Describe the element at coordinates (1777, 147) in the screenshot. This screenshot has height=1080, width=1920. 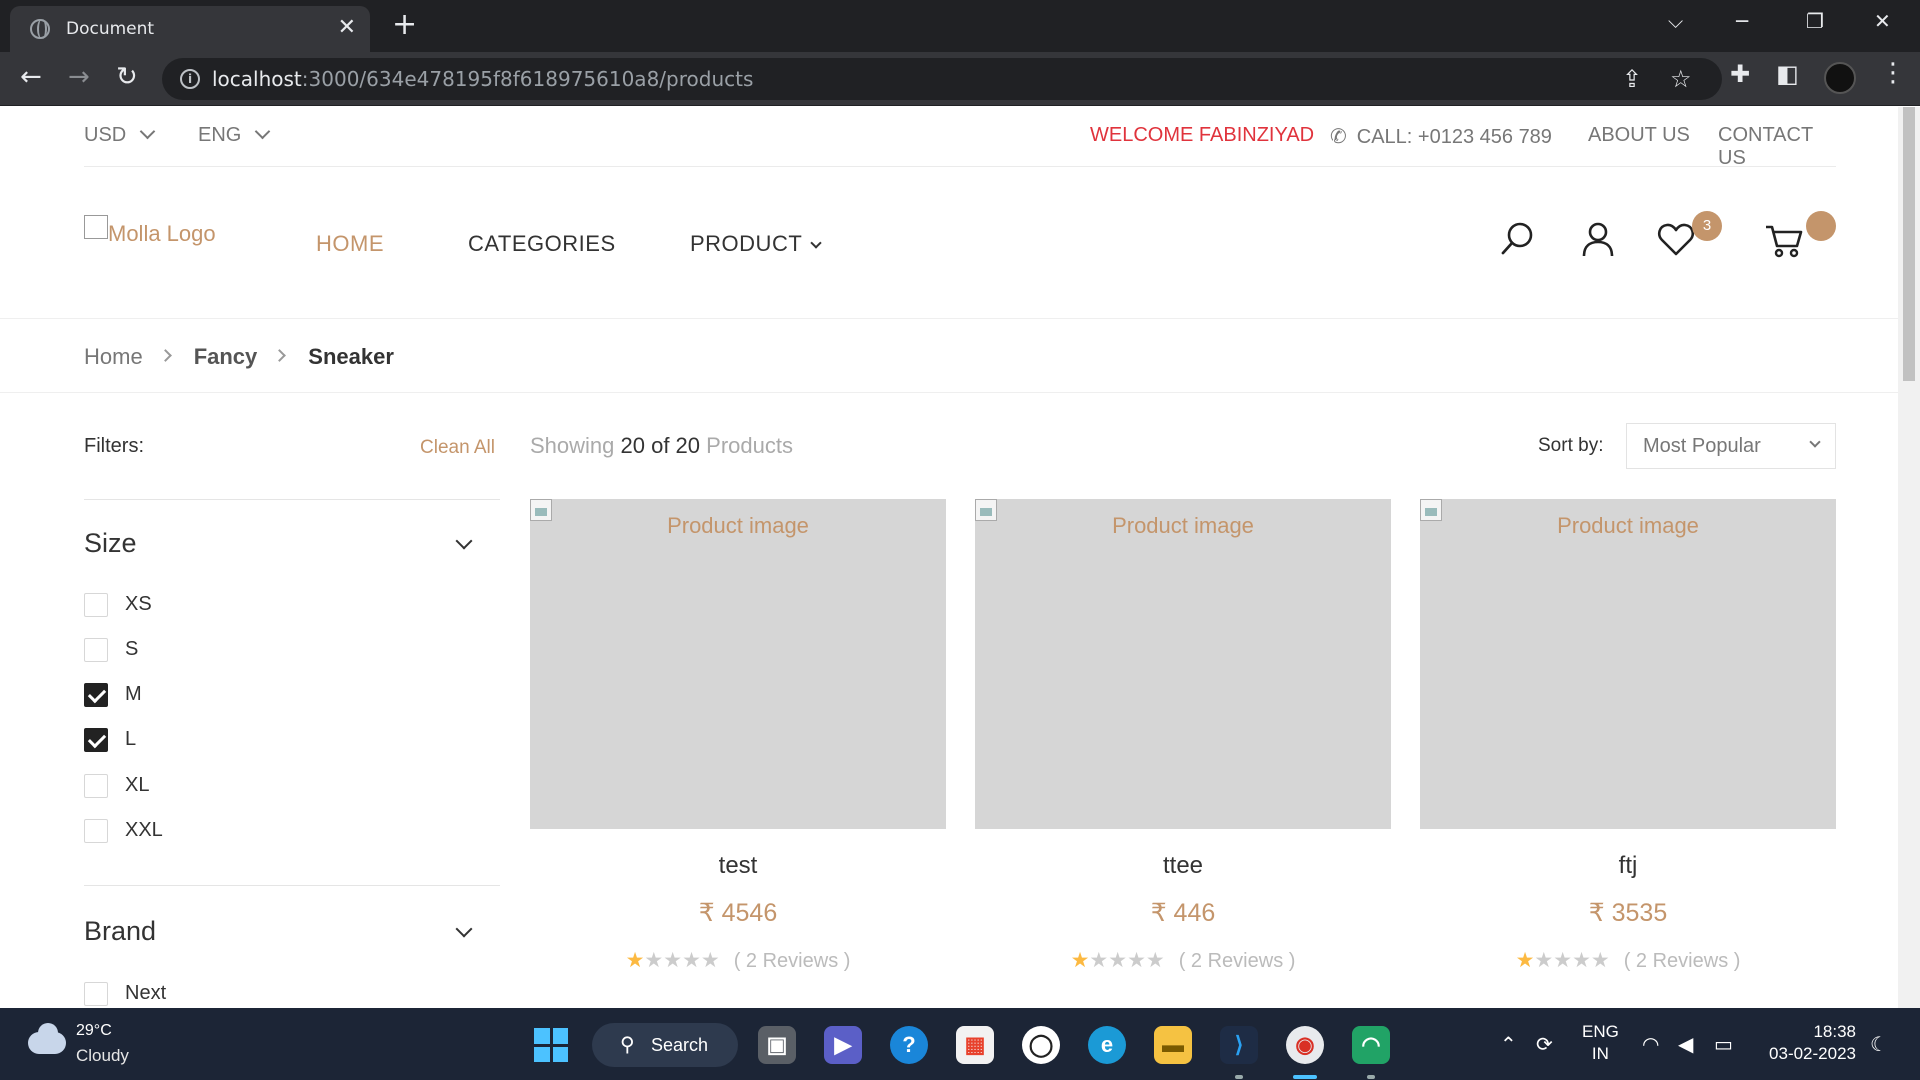
I see `contact-us-link: CONTACT US` at that location.